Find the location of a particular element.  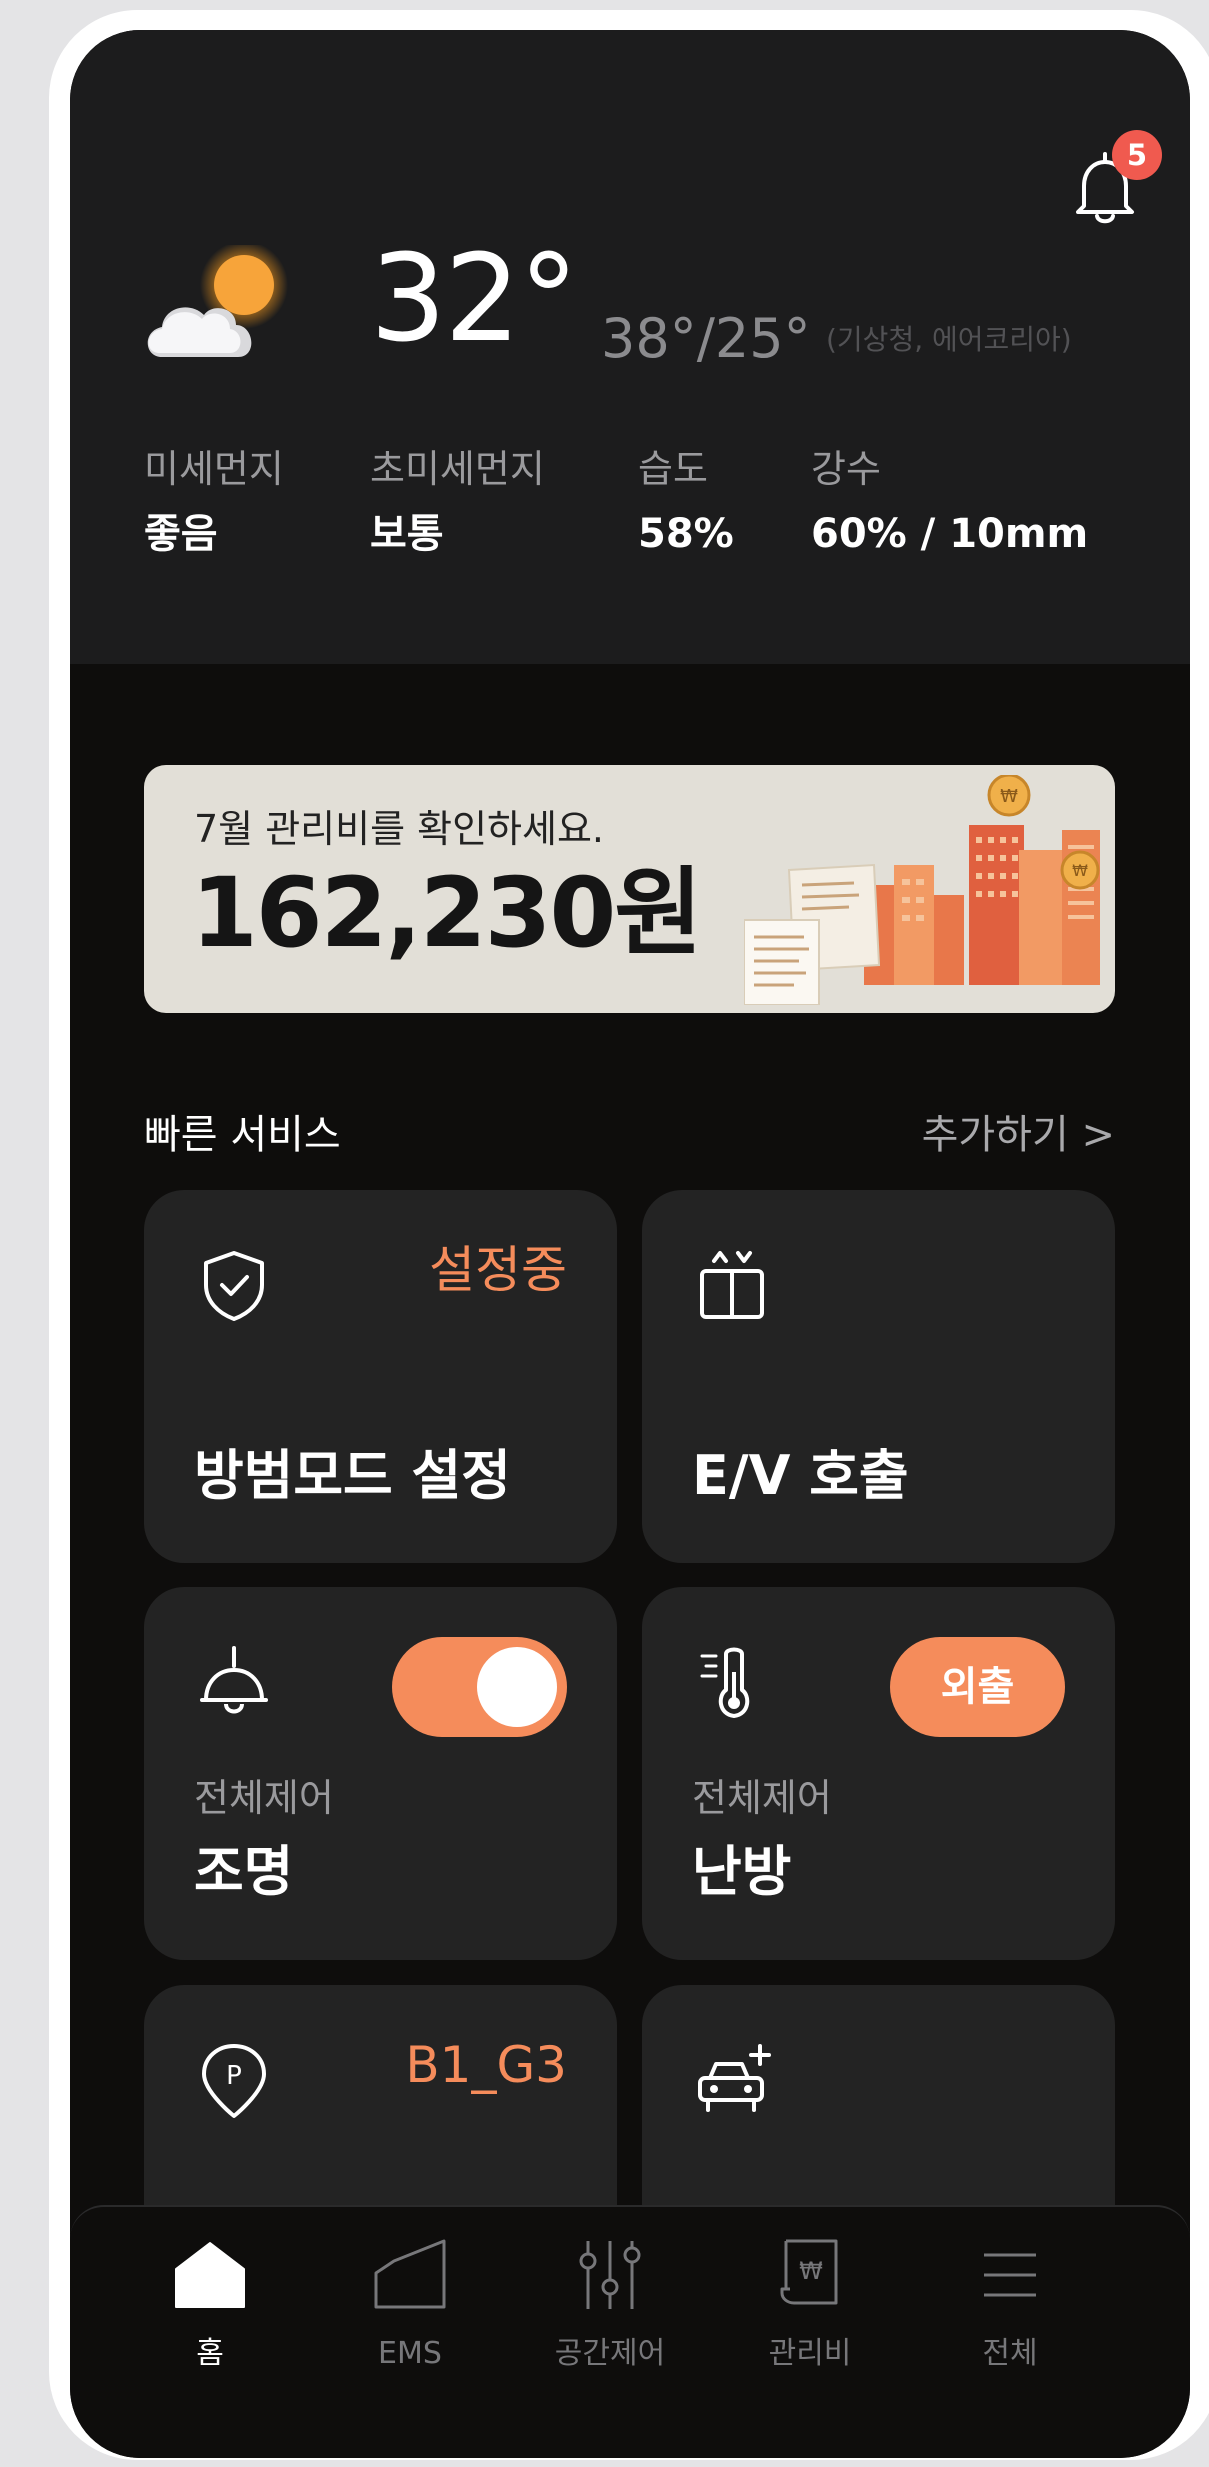

svg-text: P is located at coordinates (234, 2076).